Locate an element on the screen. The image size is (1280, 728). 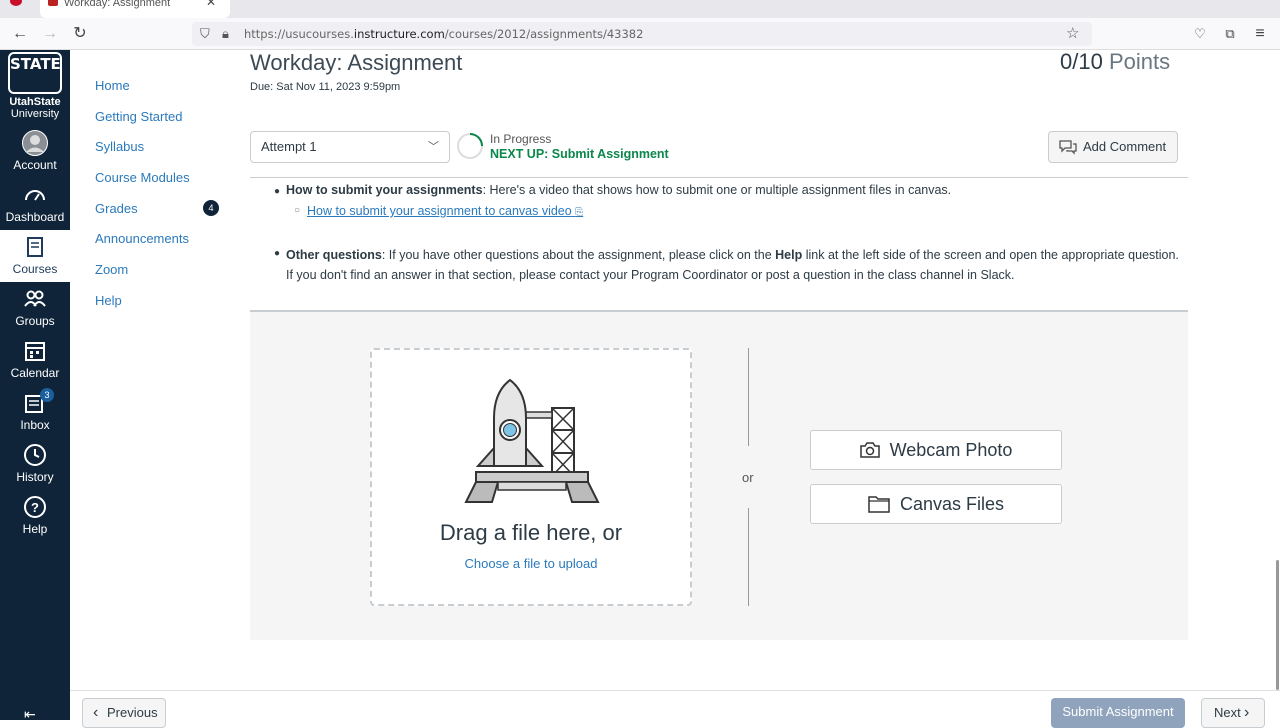
global-nav-calendar: Calendar is located at coordinates (35, 360).